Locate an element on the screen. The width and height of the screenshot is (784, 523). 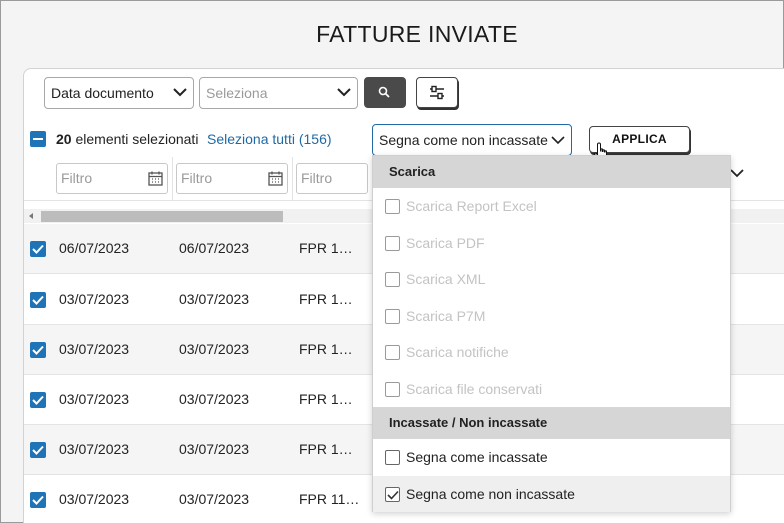
menu-item-label: Scarica file conservati is located at coordinates (474, 388).